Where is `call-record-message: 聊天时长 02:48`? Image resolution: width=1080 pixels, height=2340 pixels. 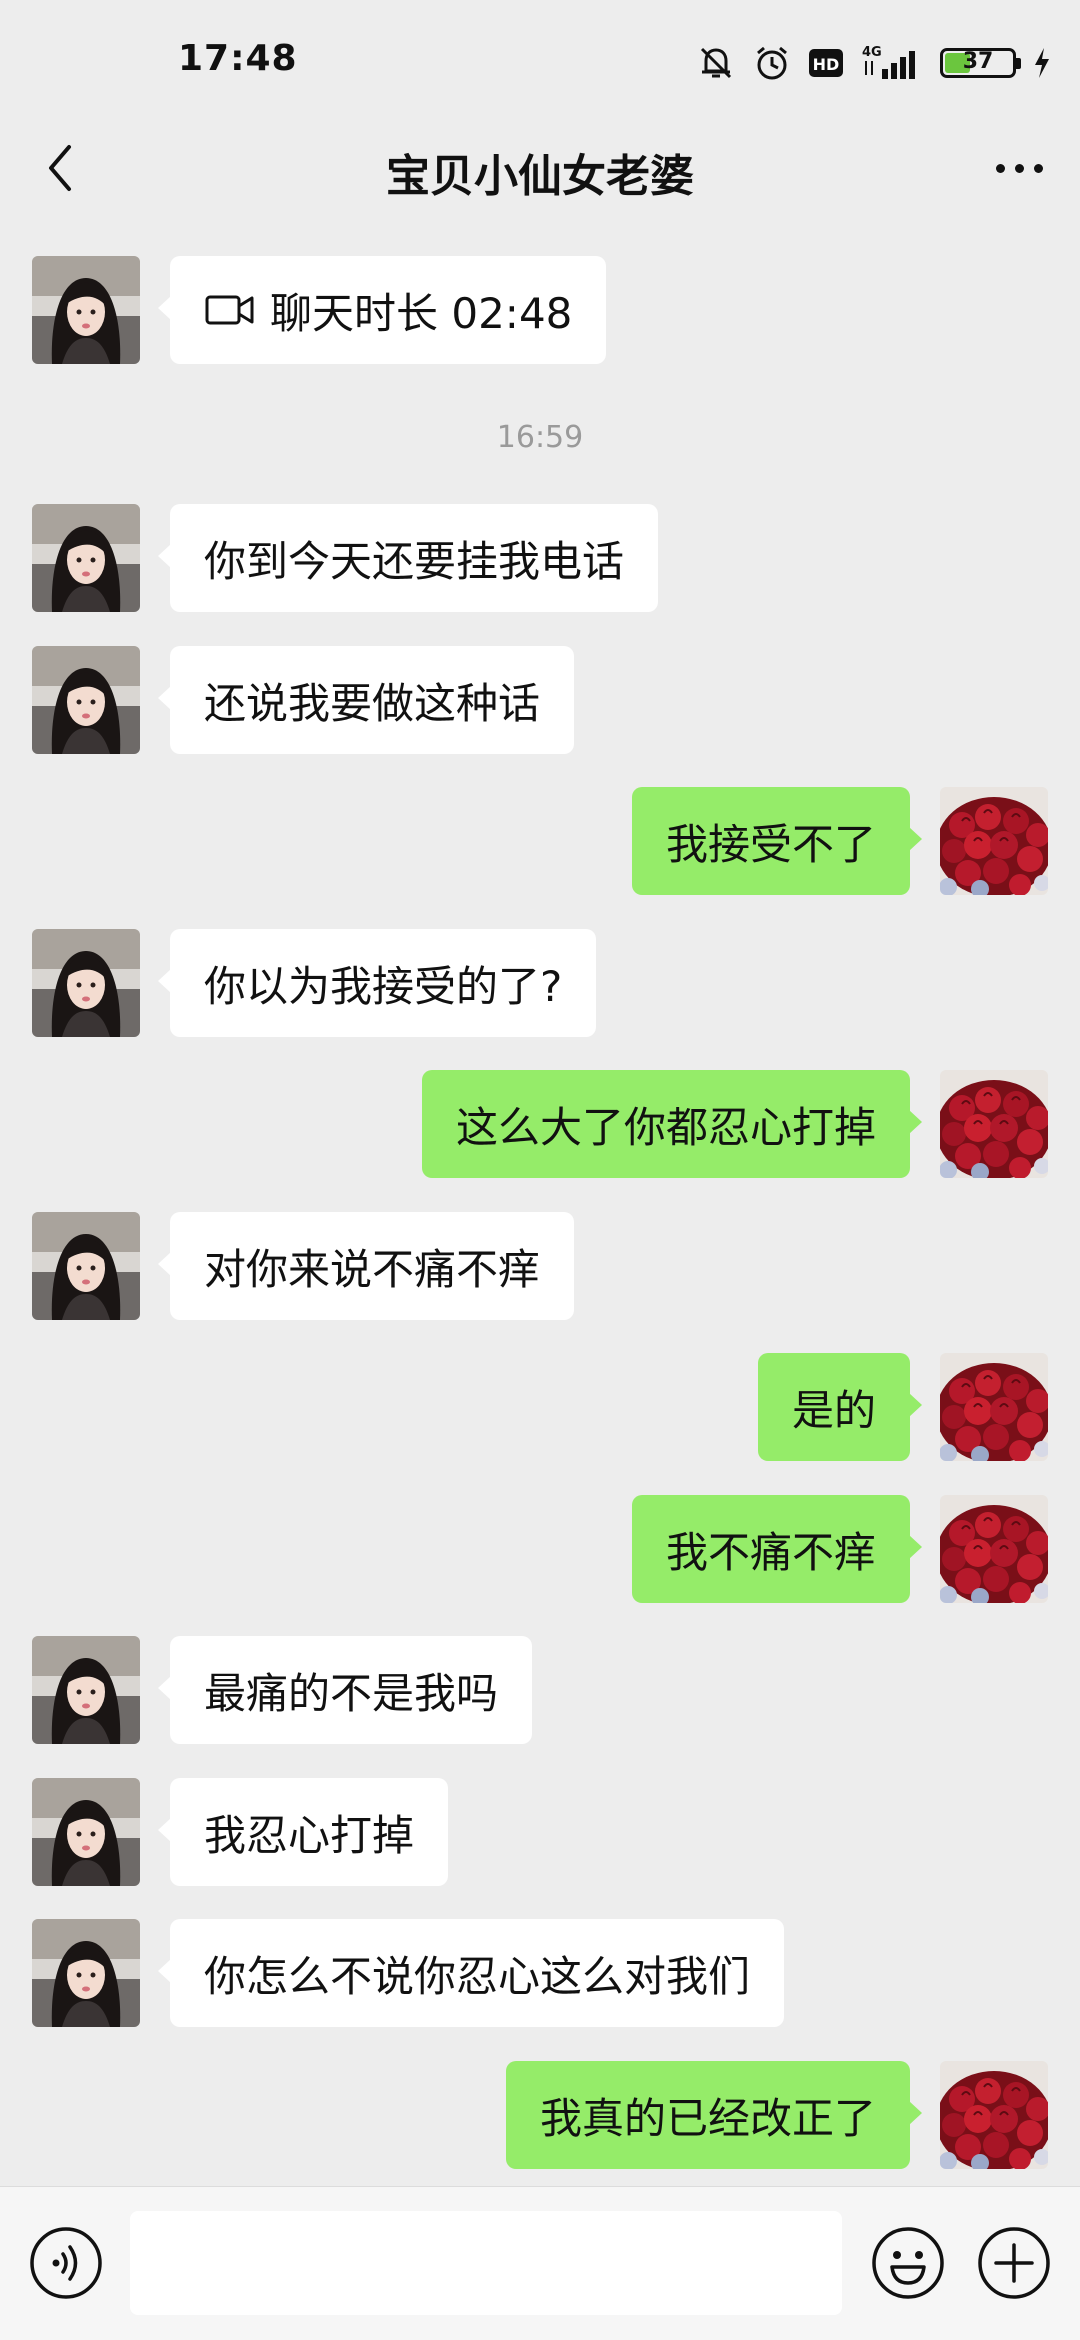
call-record-message: 聊天时长 02:48 is located at coordinates (540, 311).